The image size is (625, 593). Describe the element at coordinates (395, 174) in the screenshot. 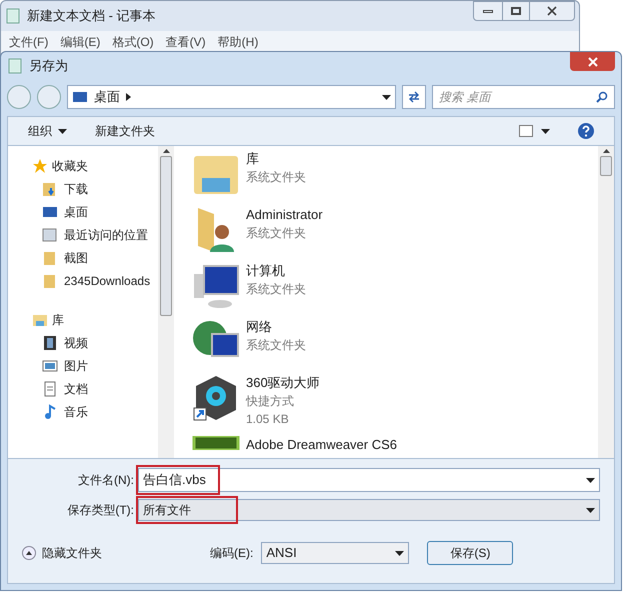

I see `file-item: 库 系统文件夹` at that location.